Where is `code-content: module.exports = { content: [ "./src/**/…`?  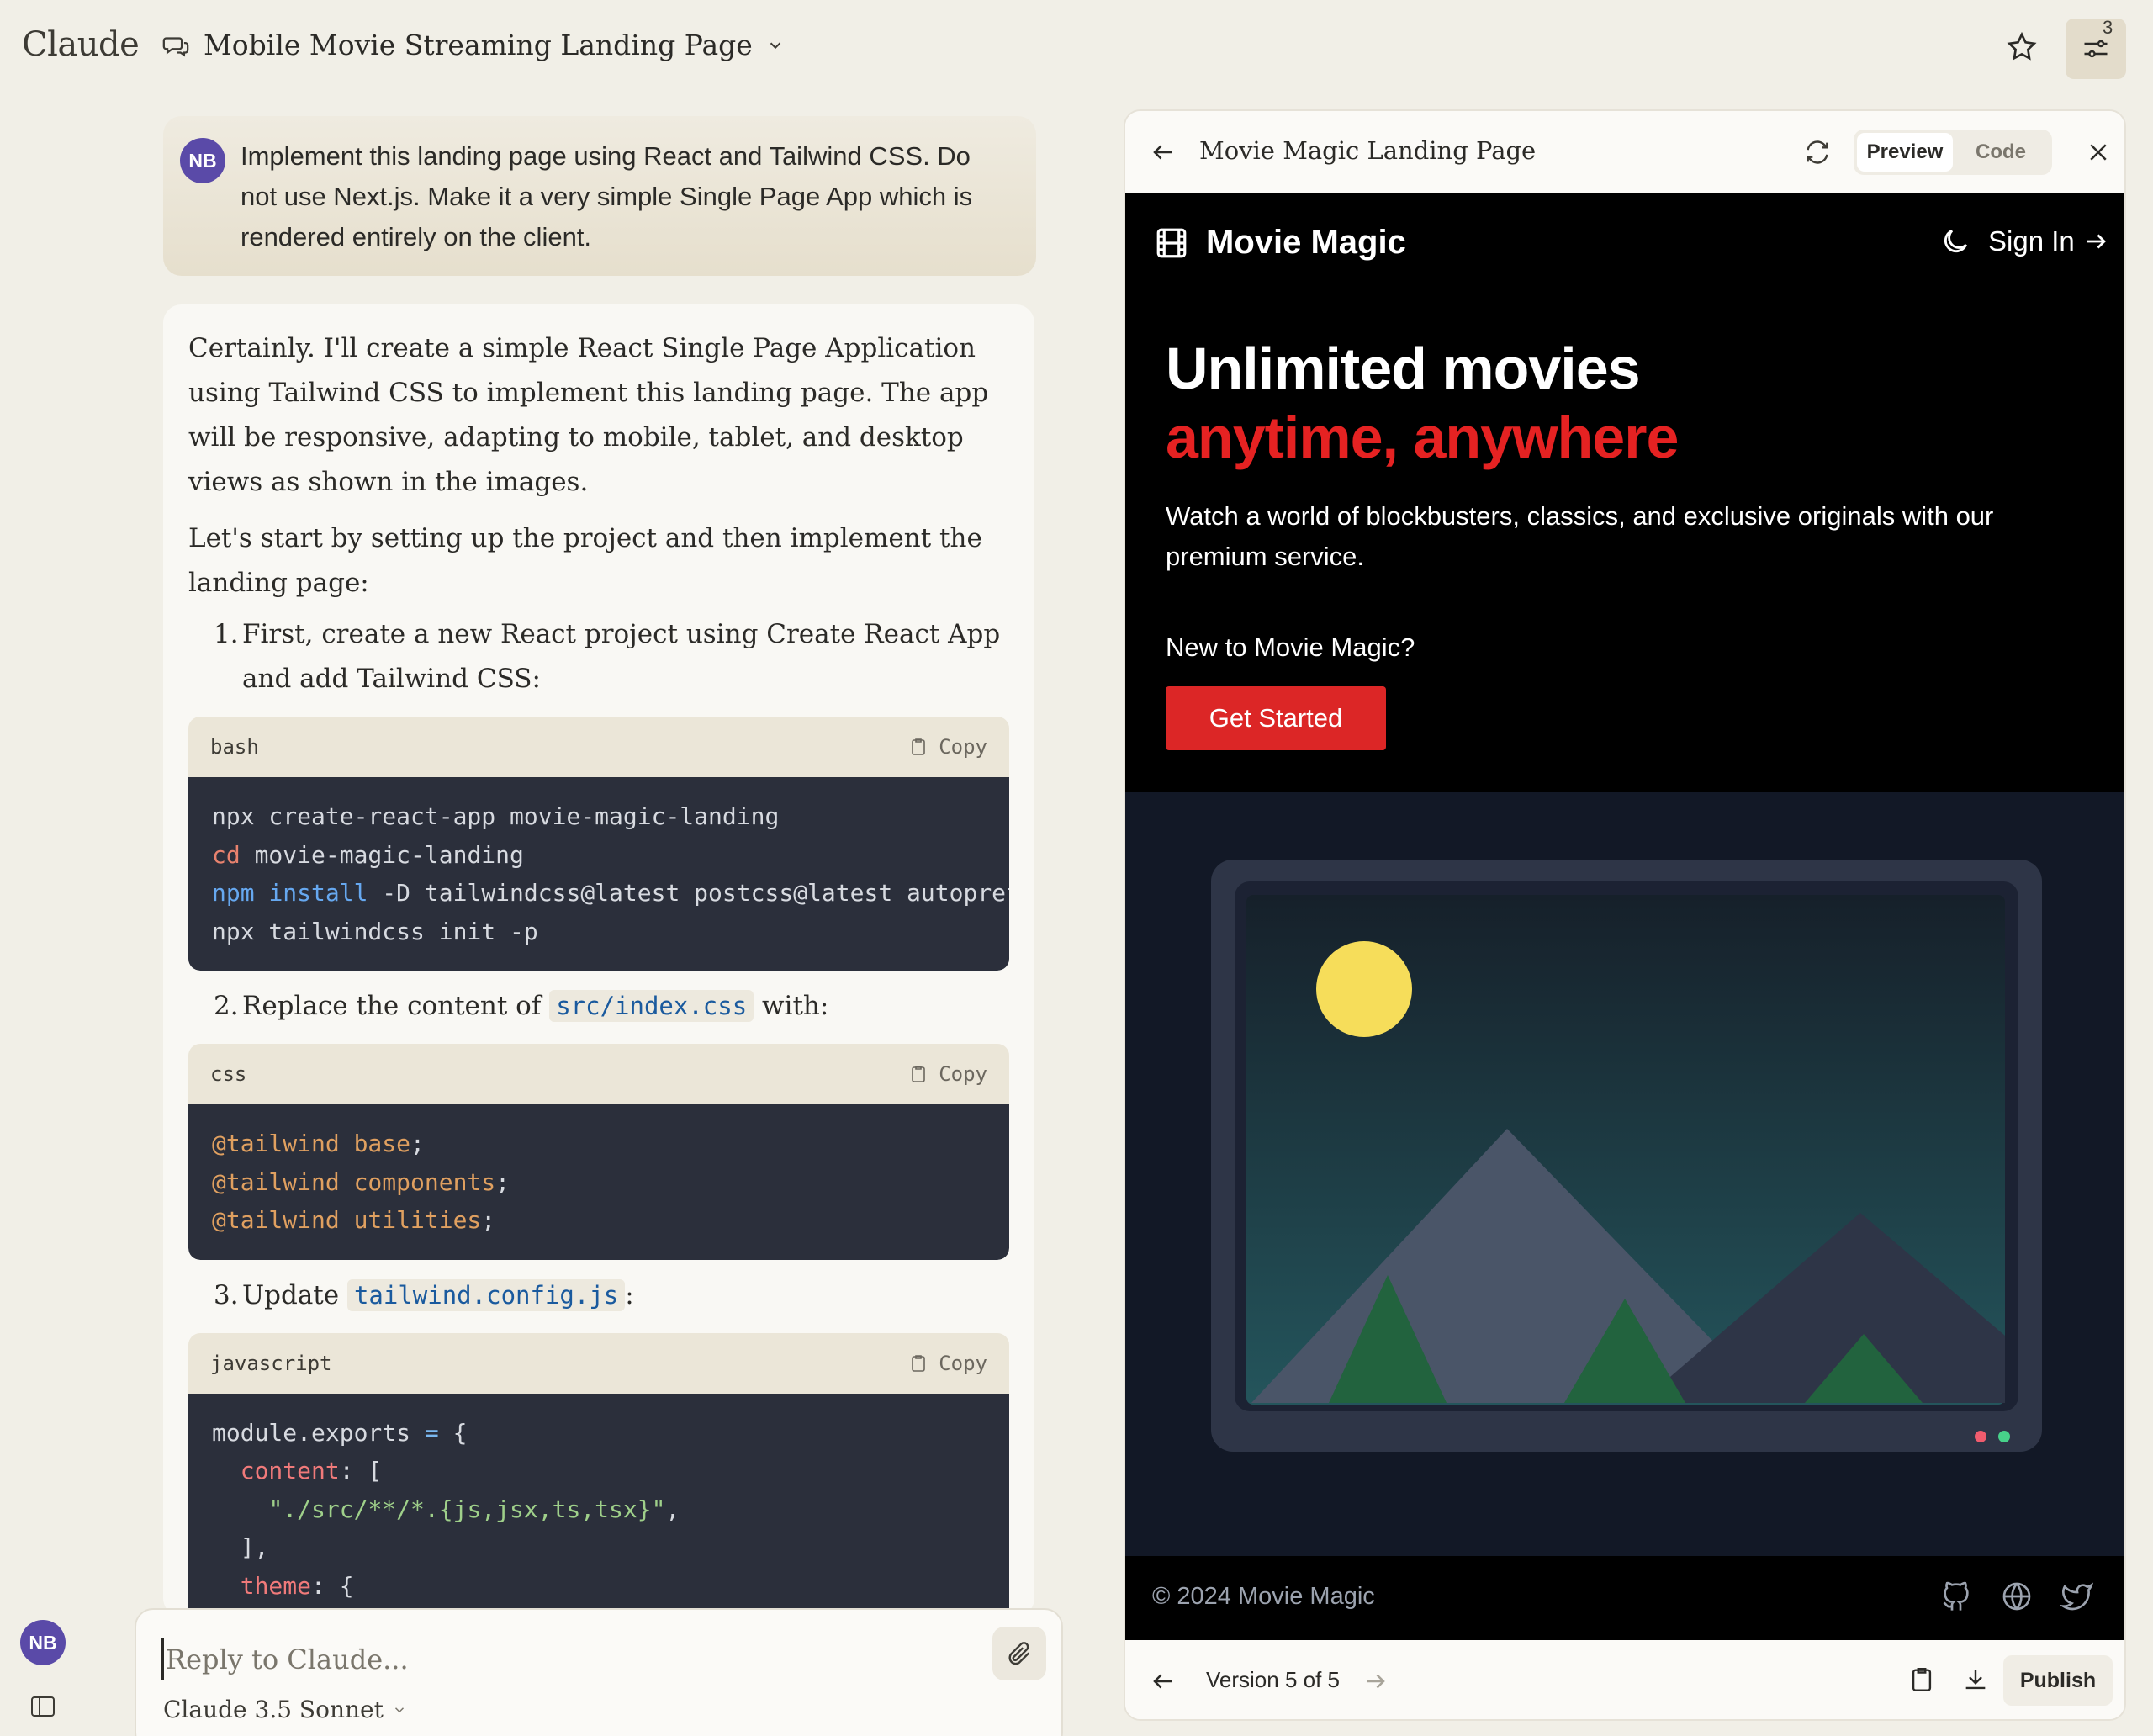 code-content: module.exports = { content: [ "./src/**/… is located at coordinates (599, 1505).